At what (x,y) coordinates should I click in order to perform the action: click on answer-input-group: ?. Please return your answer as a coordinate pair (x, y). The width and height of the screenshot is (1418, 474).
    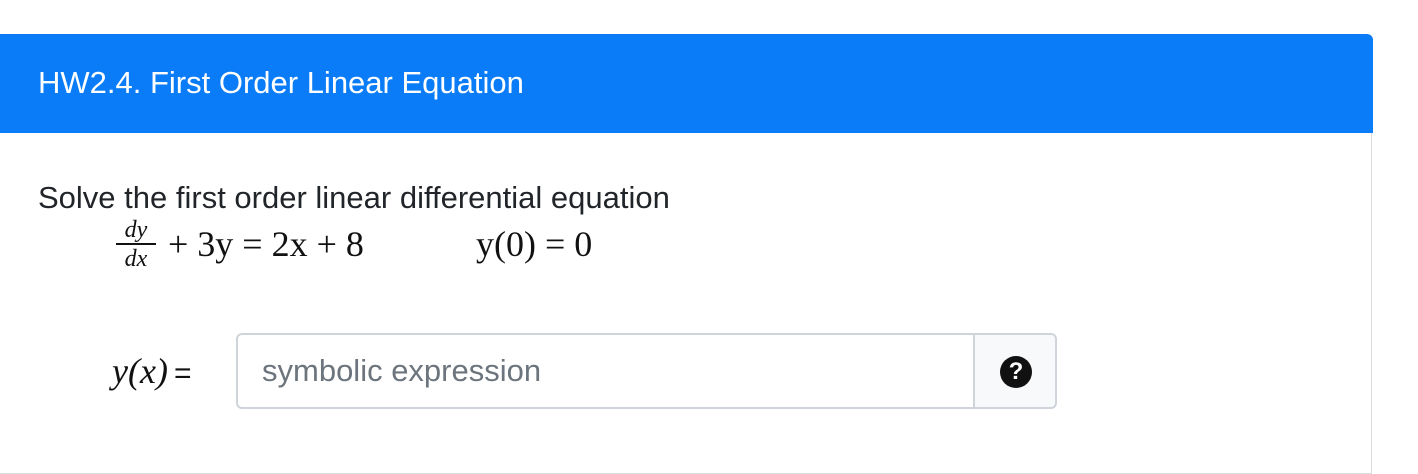
    Looking at the image, I should click on (646, 371).